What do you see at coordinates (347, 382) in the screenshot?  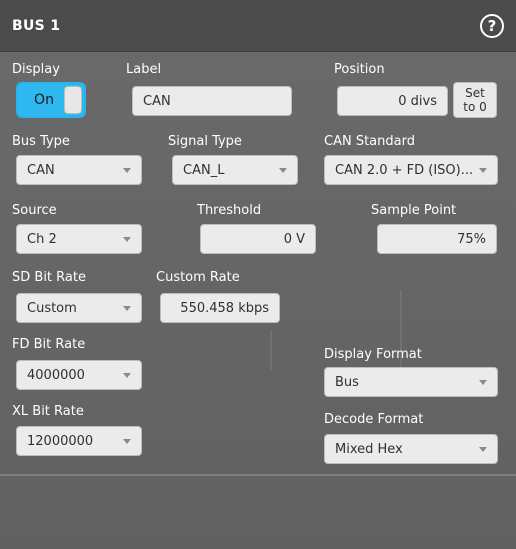 I see `display-format-value: Bus` at bounding box center [347, 382].